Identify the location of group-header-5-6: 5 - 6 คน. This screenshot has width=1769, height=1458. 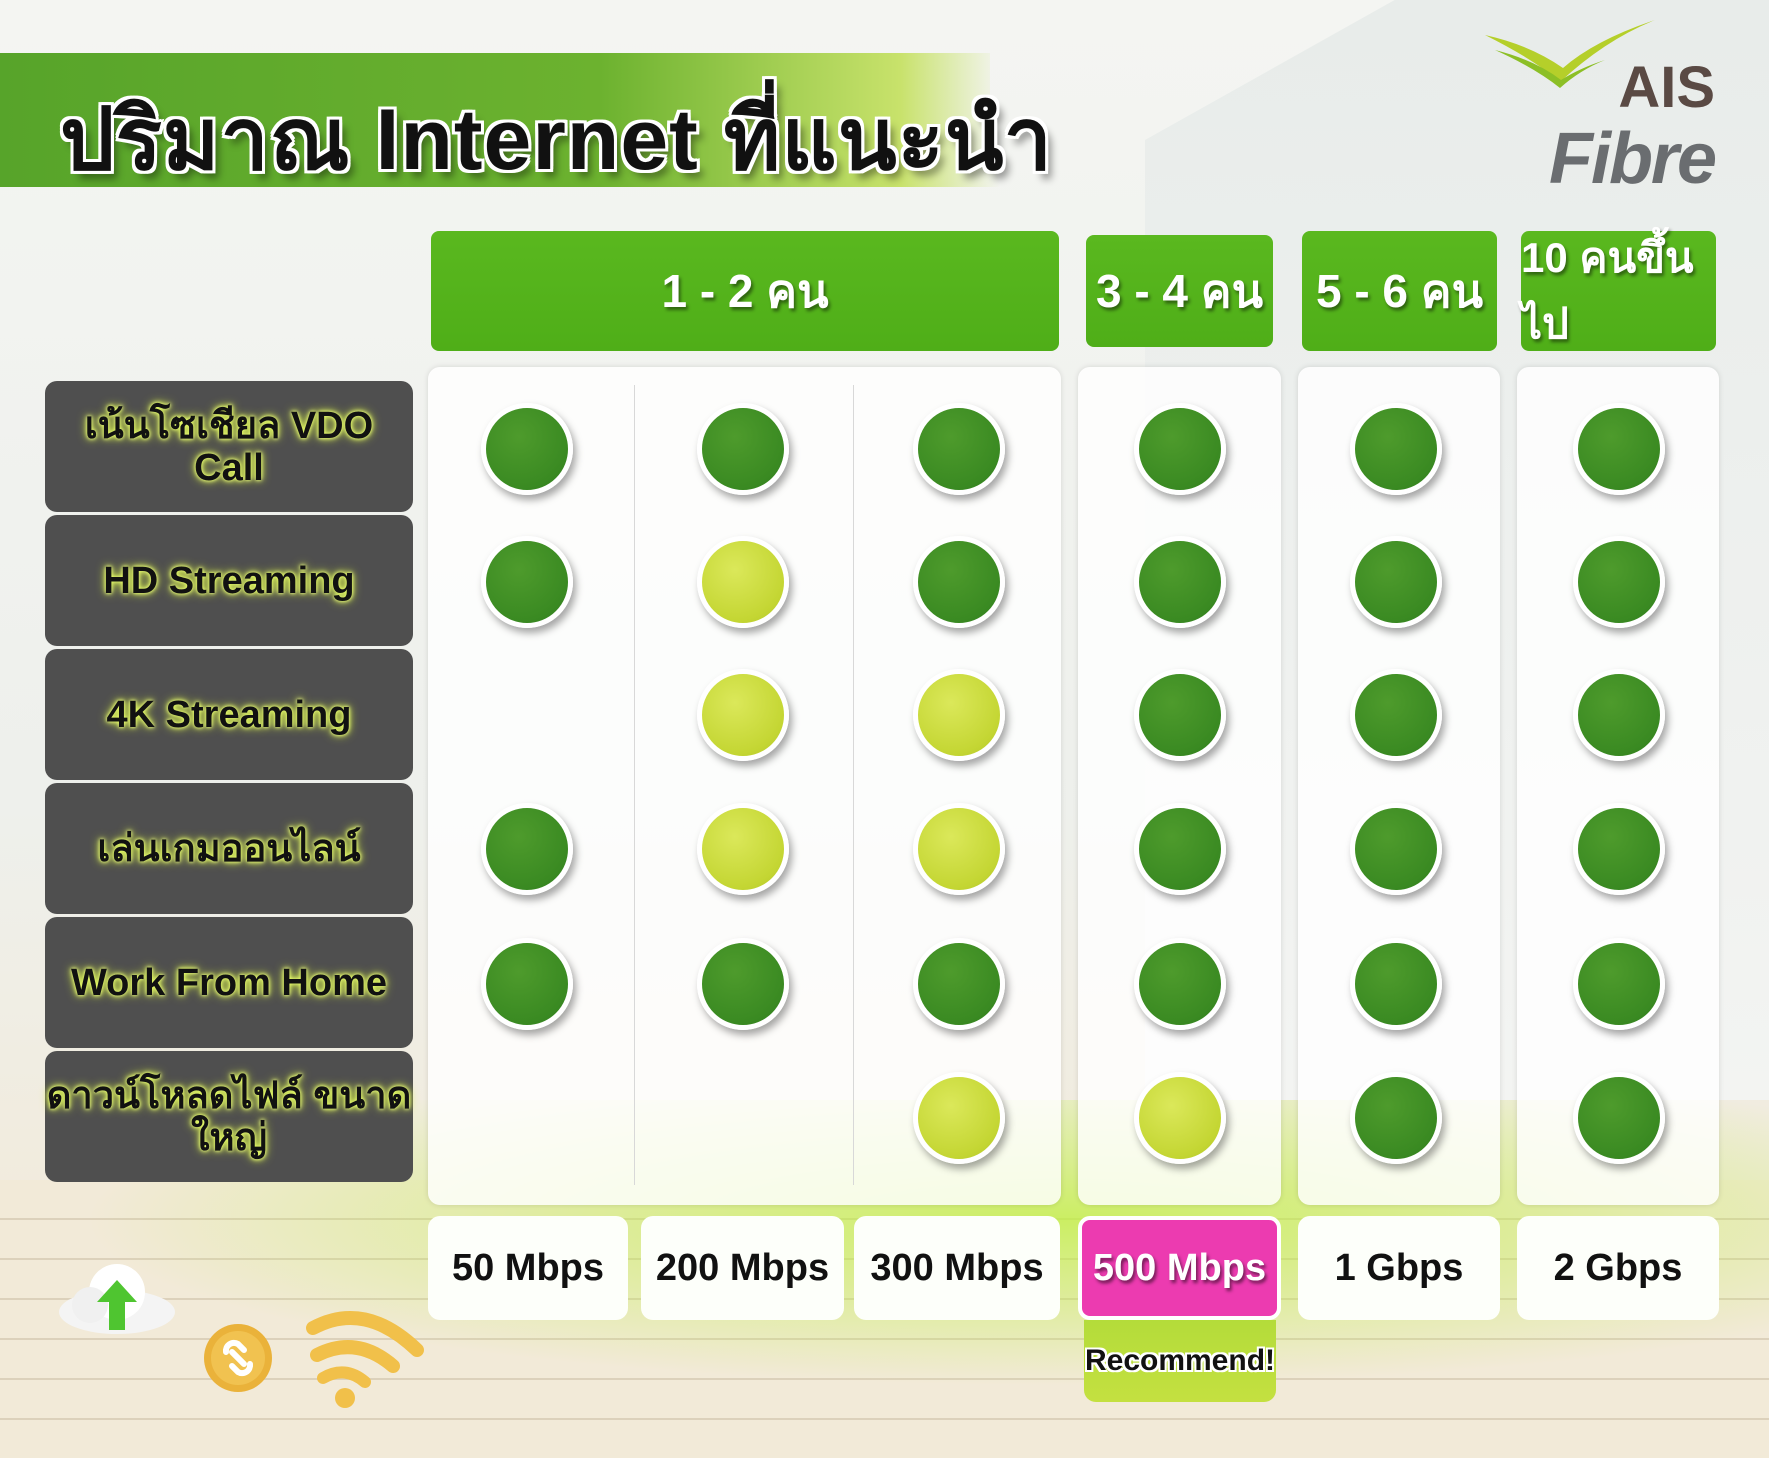
(1399, 291).